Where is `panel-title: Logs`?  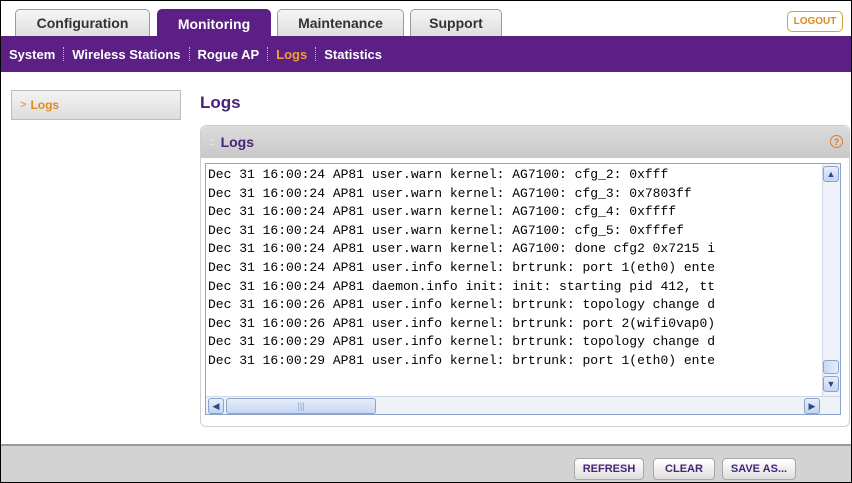
panel-title: Logs is located at coordinates (237, 142).